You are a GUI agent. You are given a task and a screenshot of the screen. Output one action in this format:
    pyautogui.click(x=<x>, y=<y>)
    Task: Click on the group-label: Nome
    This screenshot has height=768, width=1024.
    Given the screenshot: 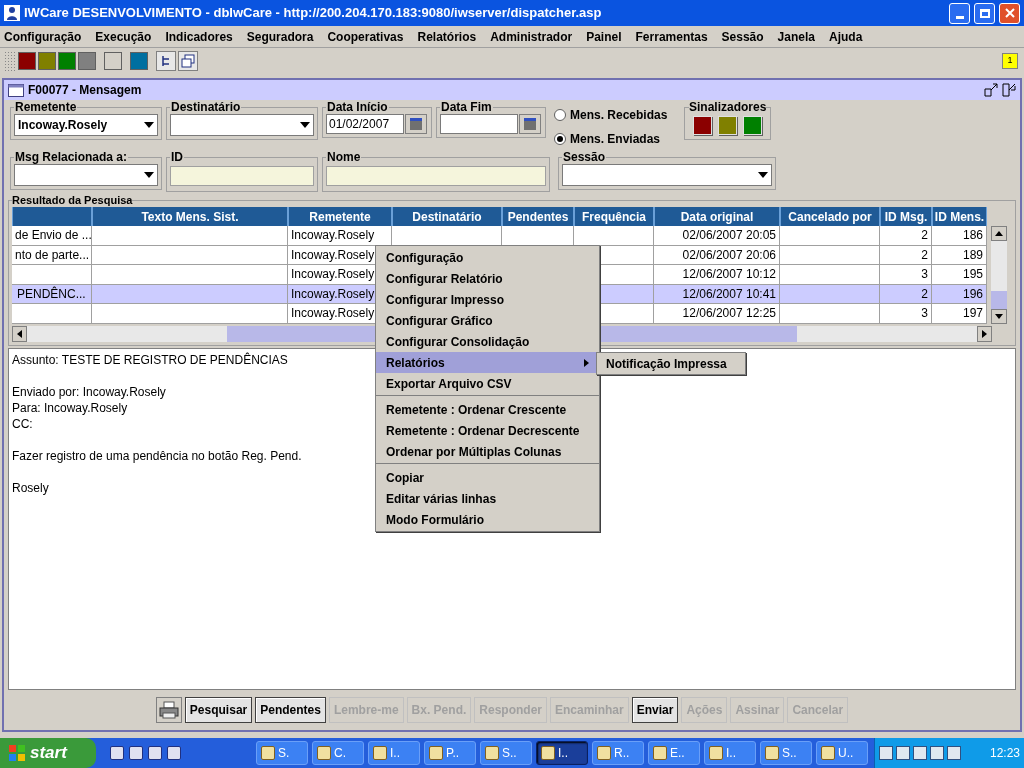 What is the action you would take?
    pyautogui.click(x=344, y=157)
    